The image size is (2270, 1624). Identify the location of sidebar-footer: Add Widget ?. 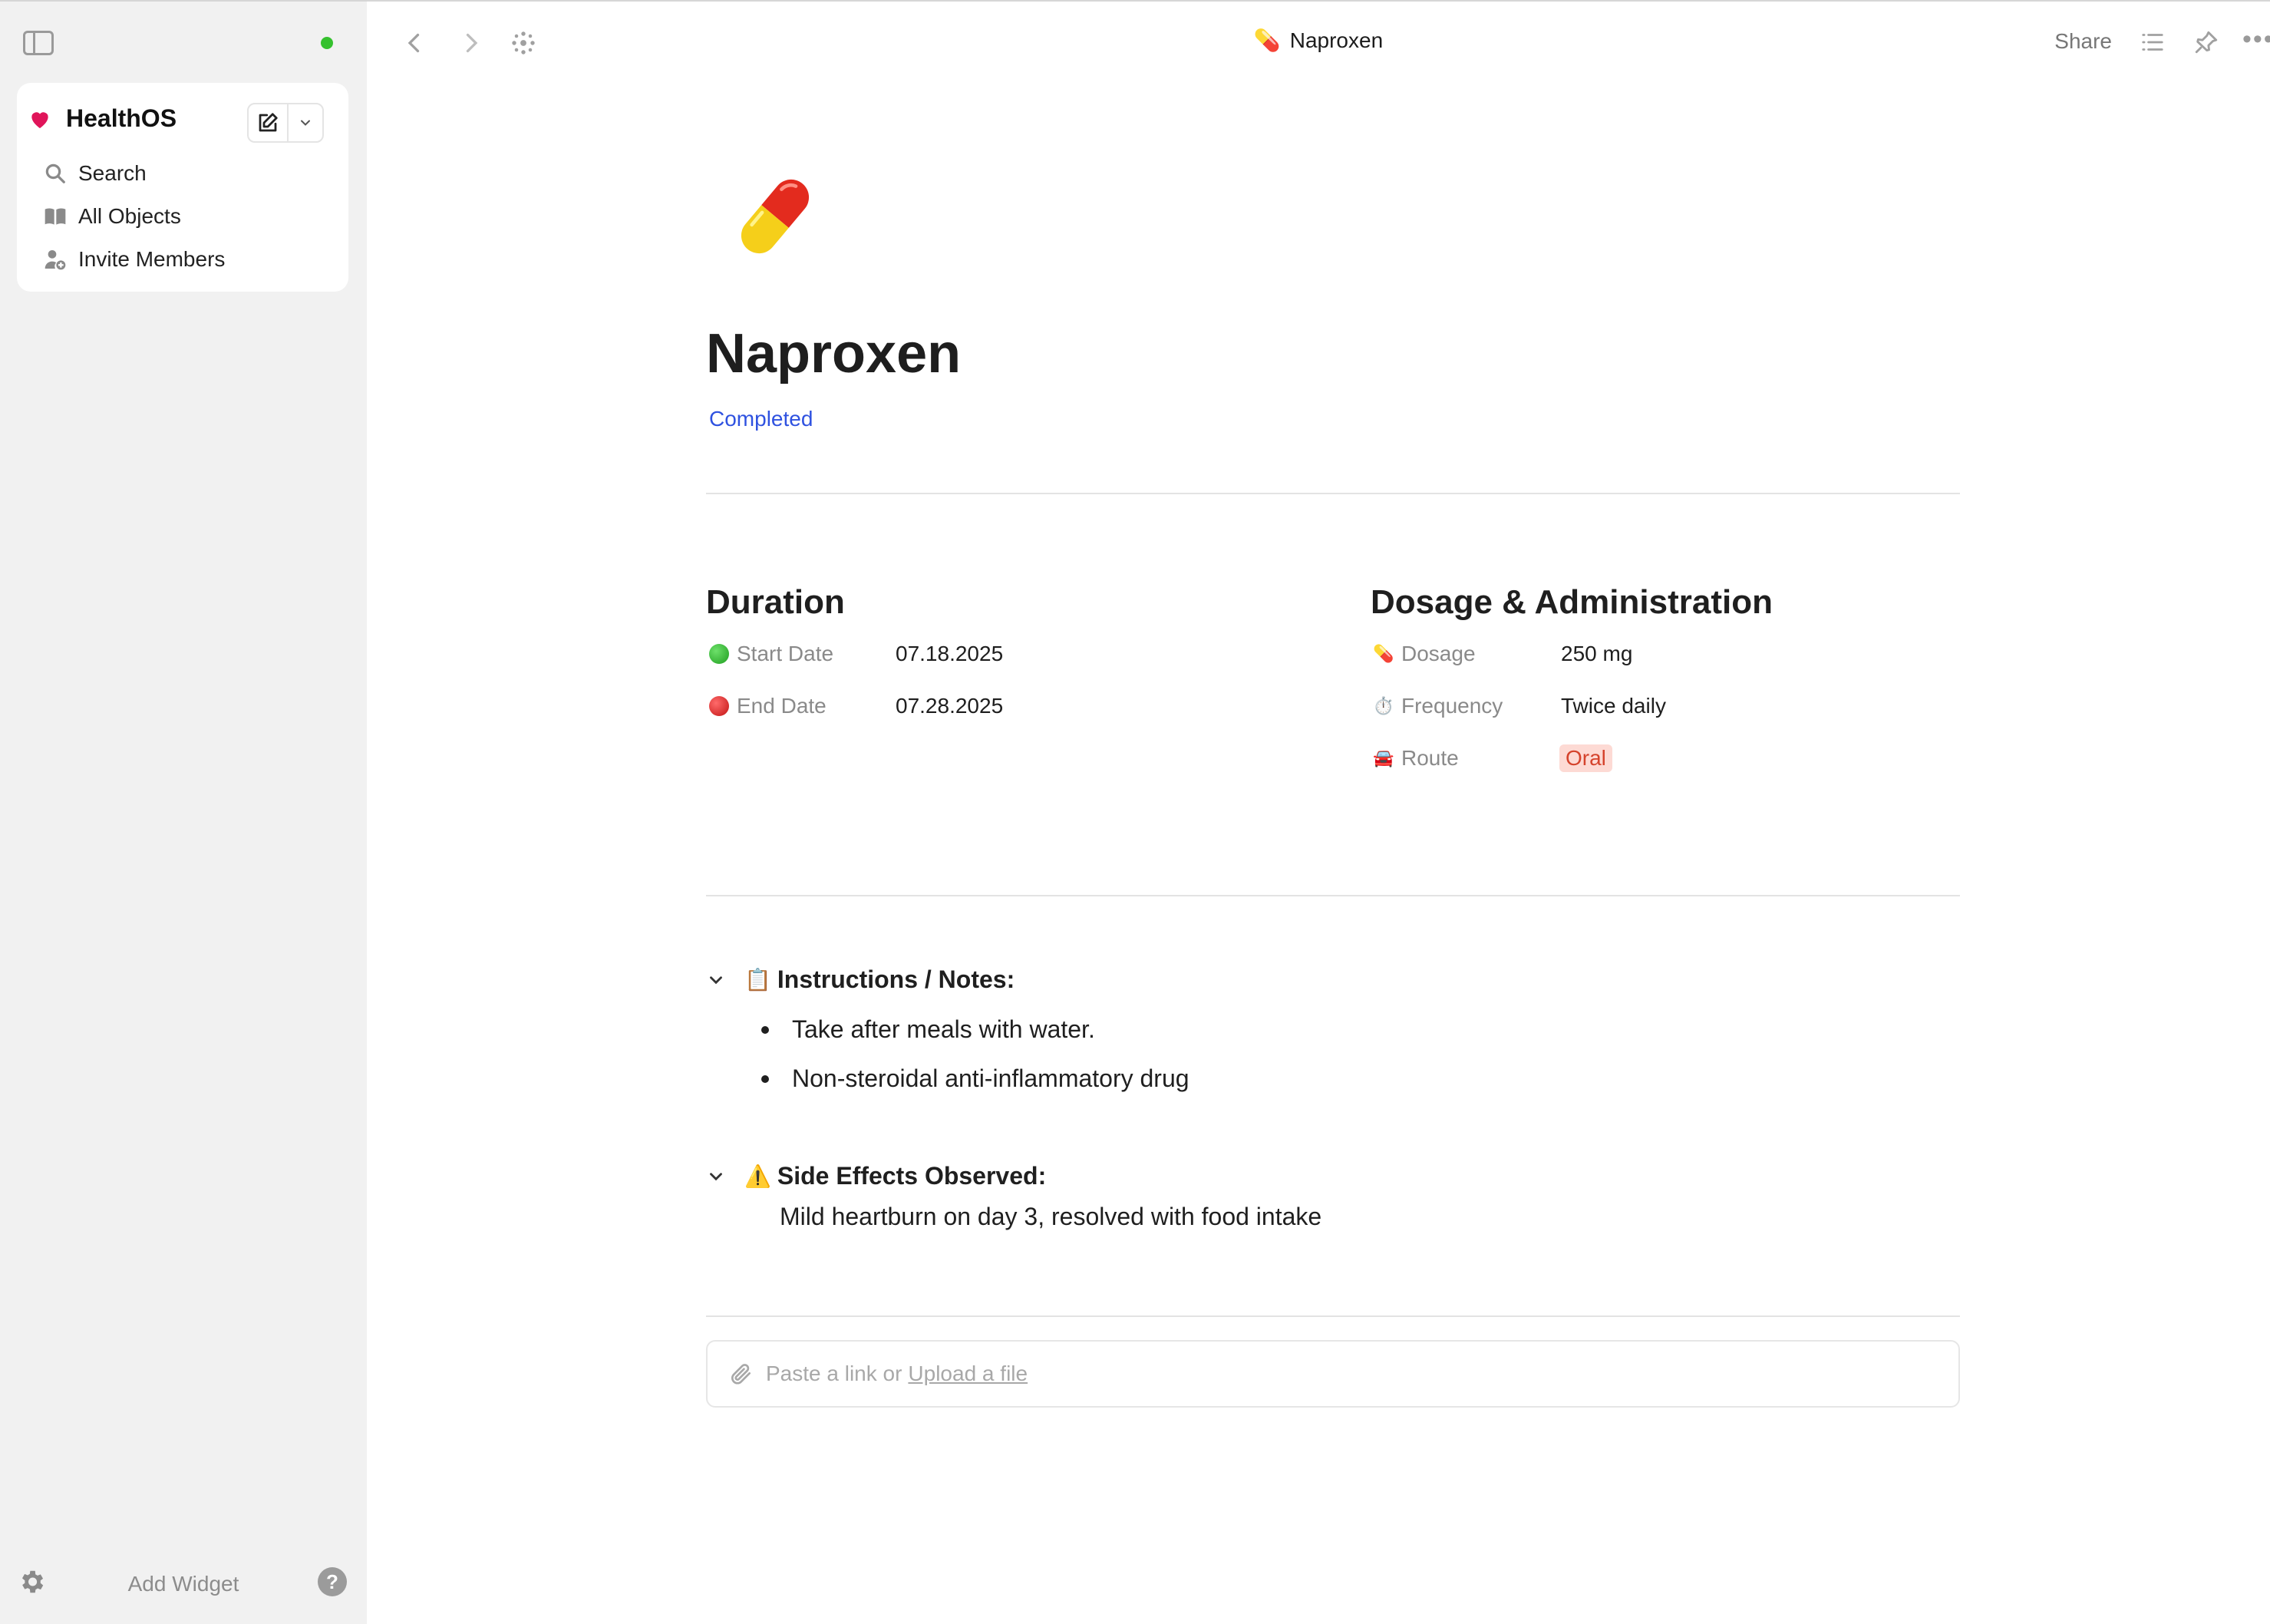
(183, 1582).